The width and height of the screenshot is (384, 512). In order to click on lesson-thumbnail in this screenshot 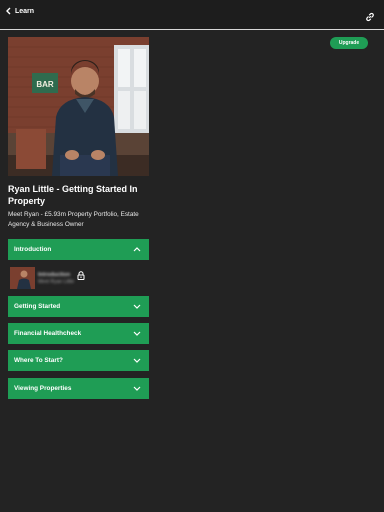, I will do `click(22, 278)`.